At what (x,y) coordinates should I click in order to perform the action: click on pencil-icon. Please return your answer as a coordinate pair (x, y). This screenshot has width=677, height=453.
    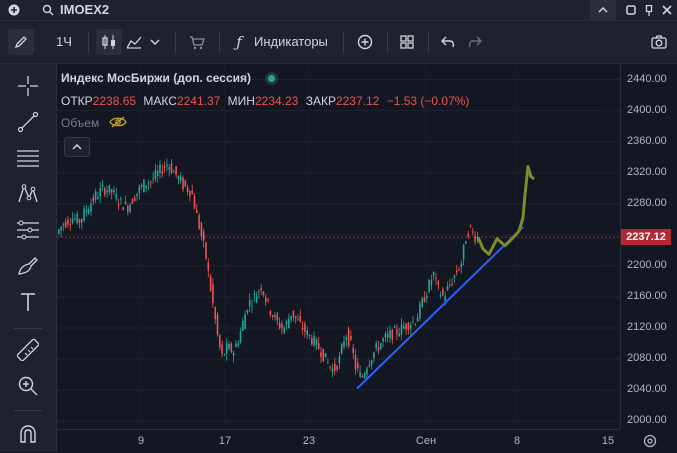
    Looking at the image, I should click on (21, 42).